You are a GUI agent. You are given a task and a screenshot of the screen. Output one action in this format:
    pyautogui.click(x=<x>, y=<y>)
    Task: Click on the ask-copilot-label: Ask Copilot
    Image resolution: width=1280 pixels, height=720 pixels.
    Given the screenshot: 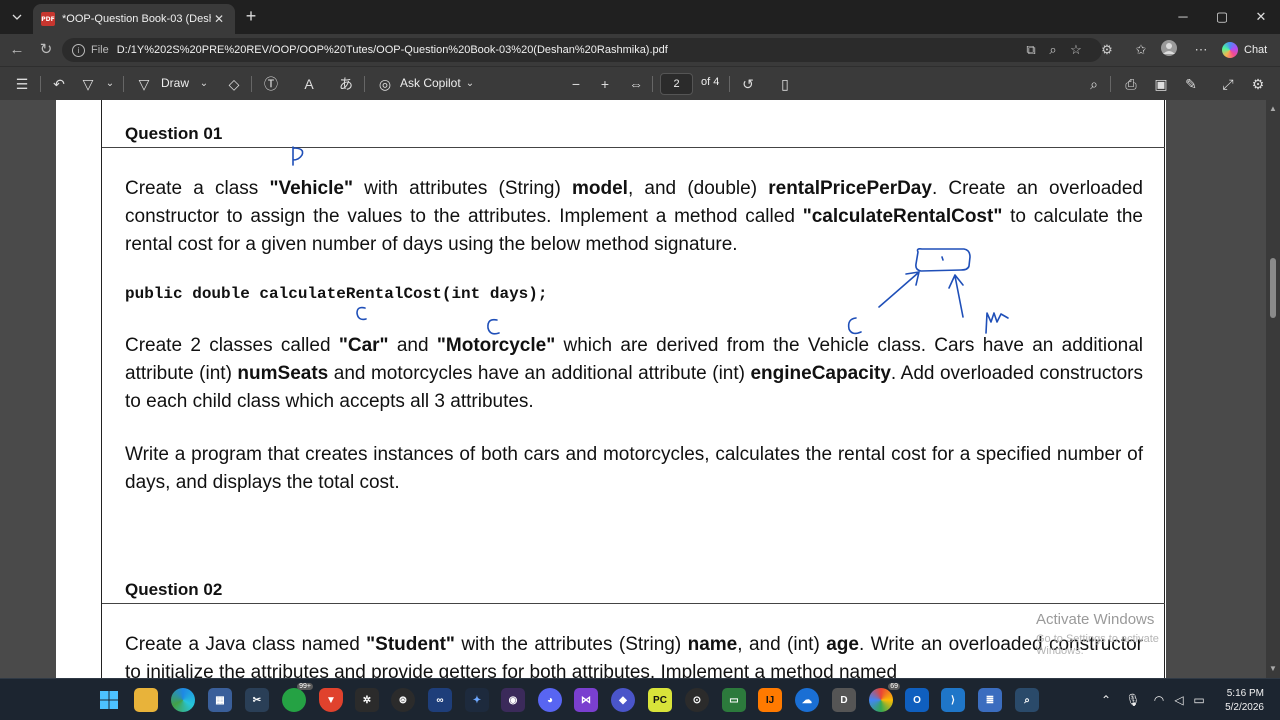 What is the action you would take?
    pyautogui.click(x=430, y=83)
    